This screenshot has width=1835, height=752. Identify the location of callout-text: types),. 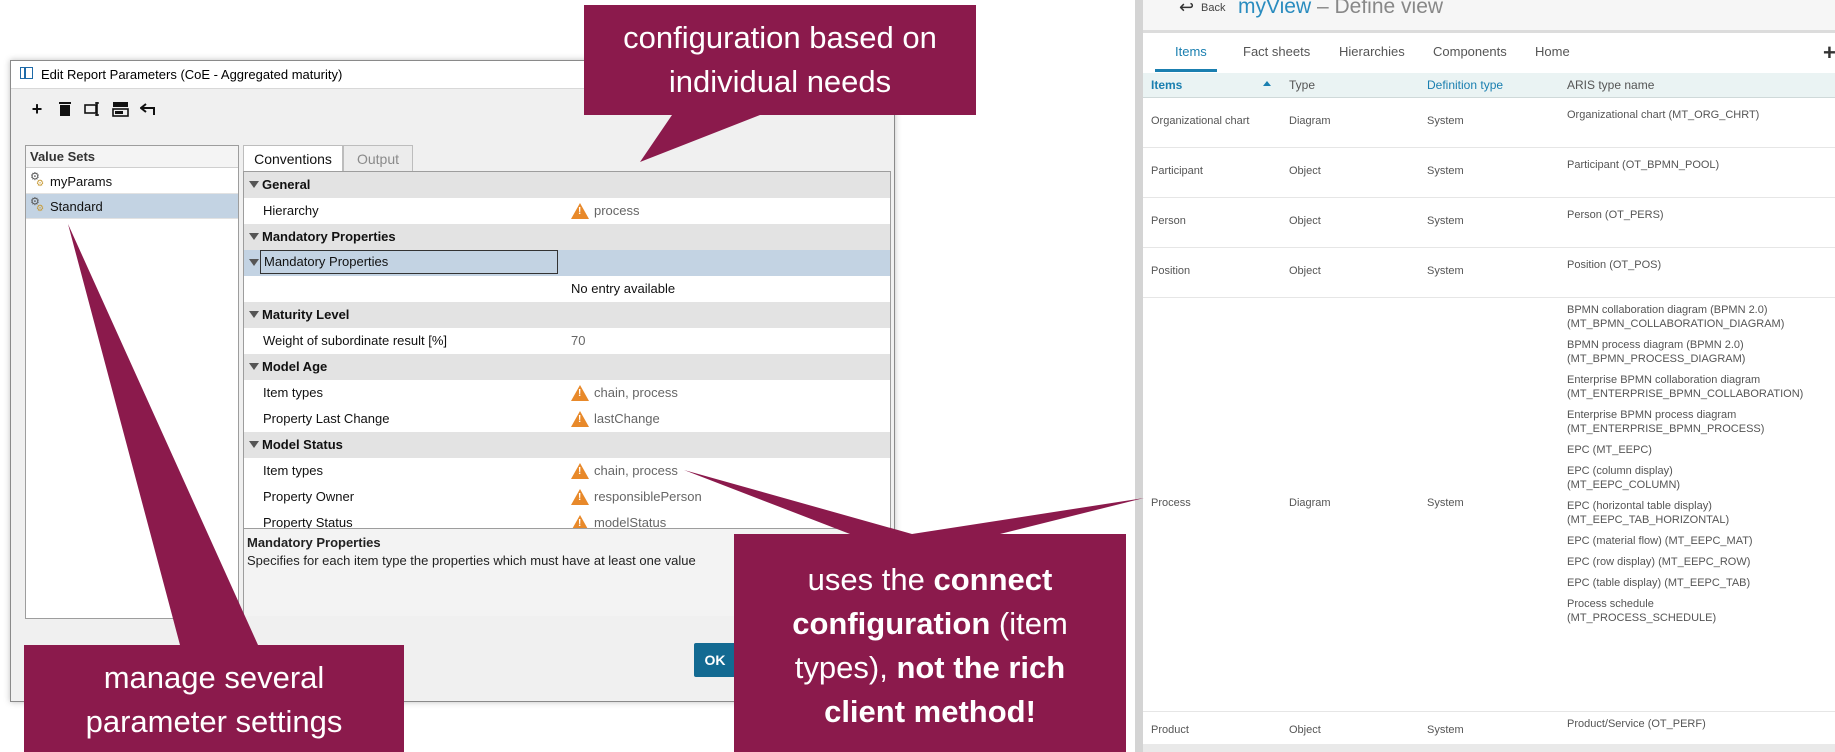
(845, 667).